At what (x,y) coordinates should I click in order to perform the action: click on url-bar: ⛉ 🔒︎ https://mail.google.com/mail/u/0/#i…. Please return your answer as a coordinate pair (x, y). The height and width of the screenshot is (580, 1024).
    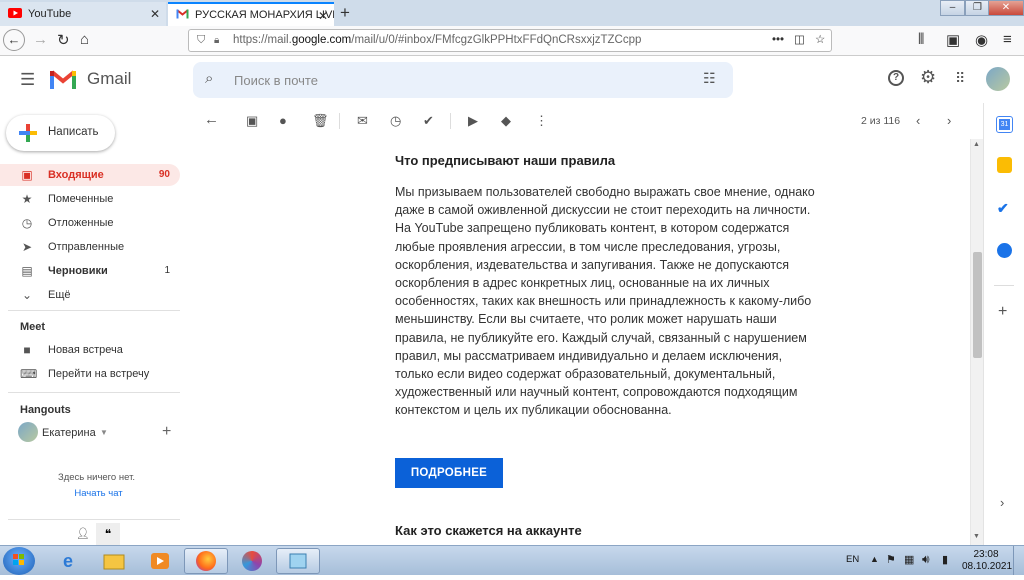
    Looking at the image, I should click on (510, 40).